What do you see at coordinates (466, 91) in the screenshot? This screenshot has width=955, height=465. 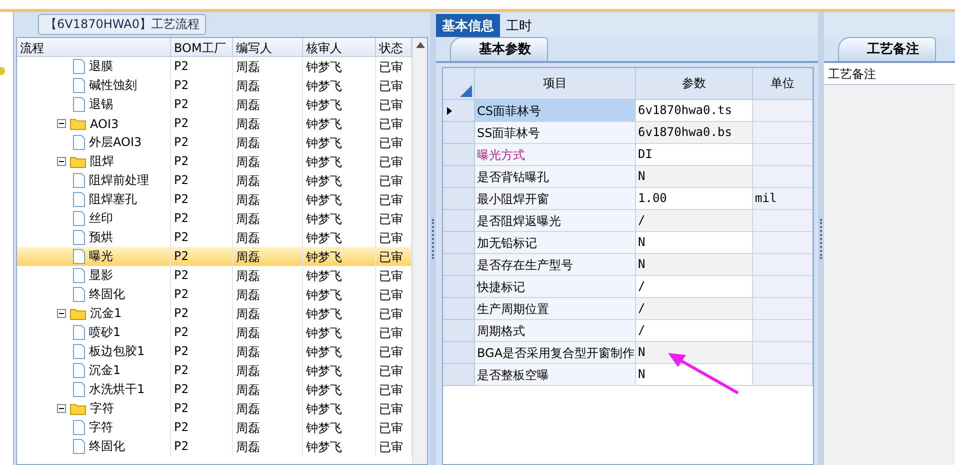 I see `corner-triangle-icon` at bounding box center [466, 91].